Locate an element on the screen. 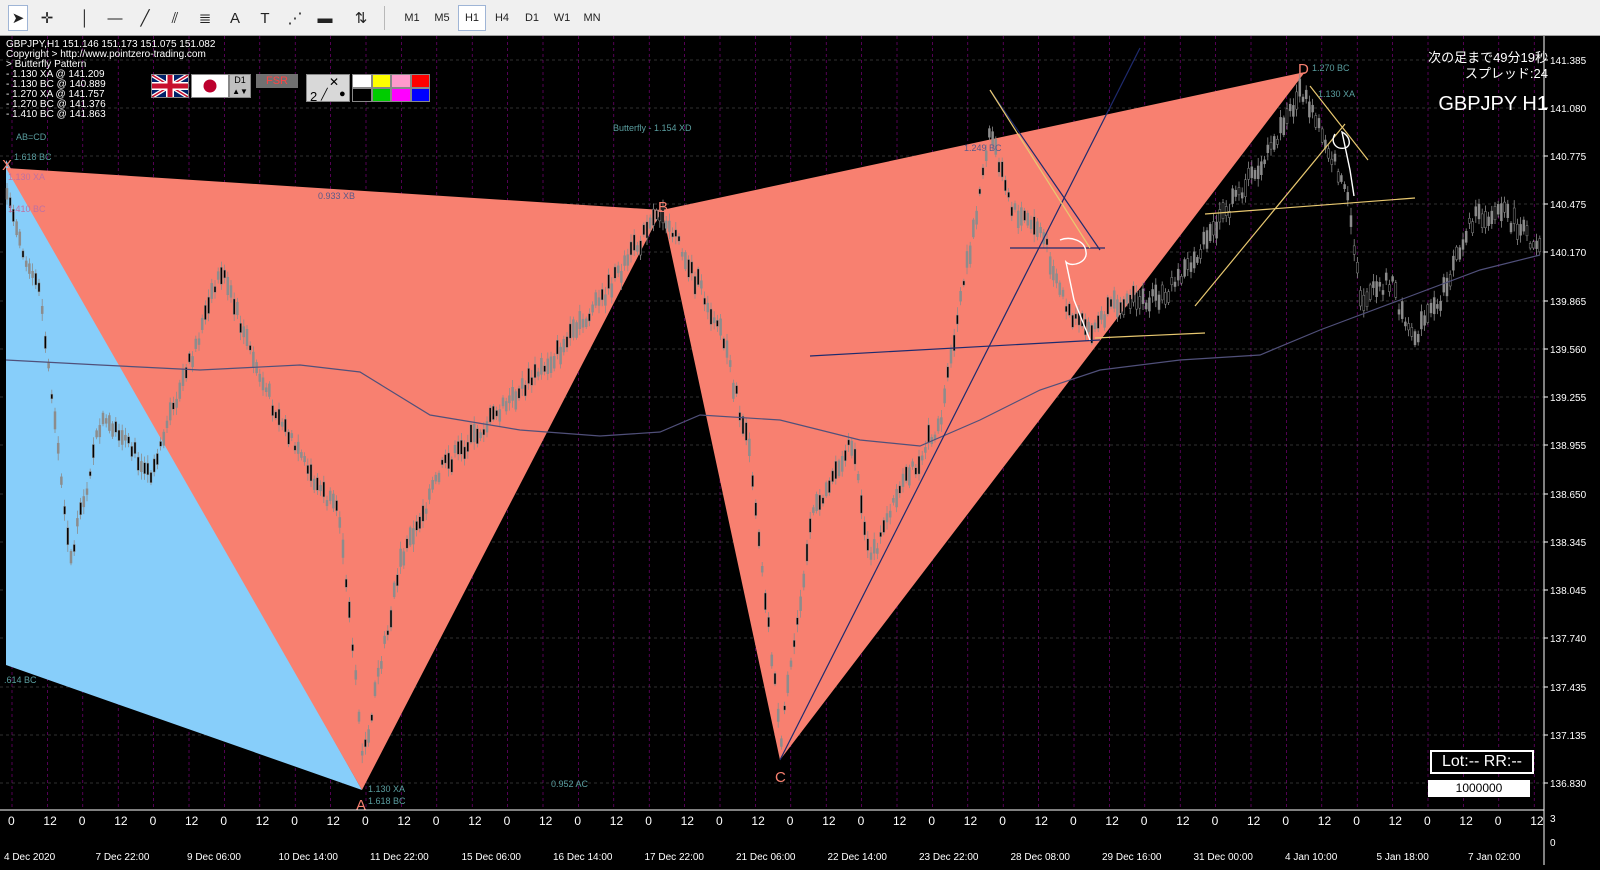  timeframe-m1-button: M1 is located at coordinates (412, 18).